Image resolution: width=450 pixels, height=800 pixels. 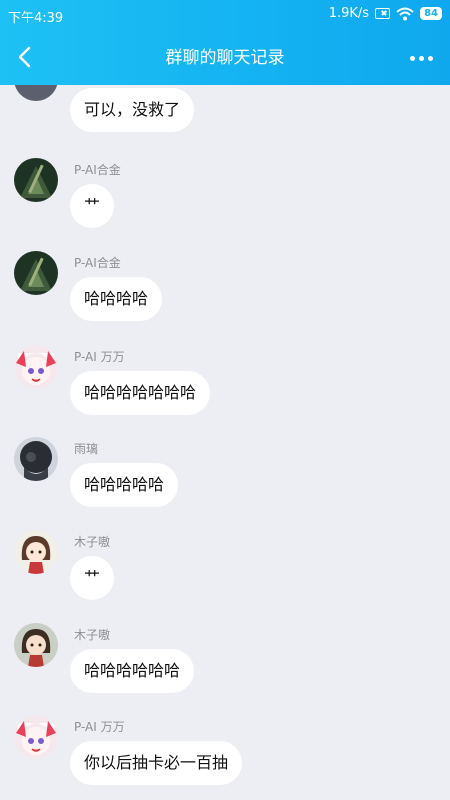 I want to click on message-bubble: 可以，没救了, so click(x=132, y=110).